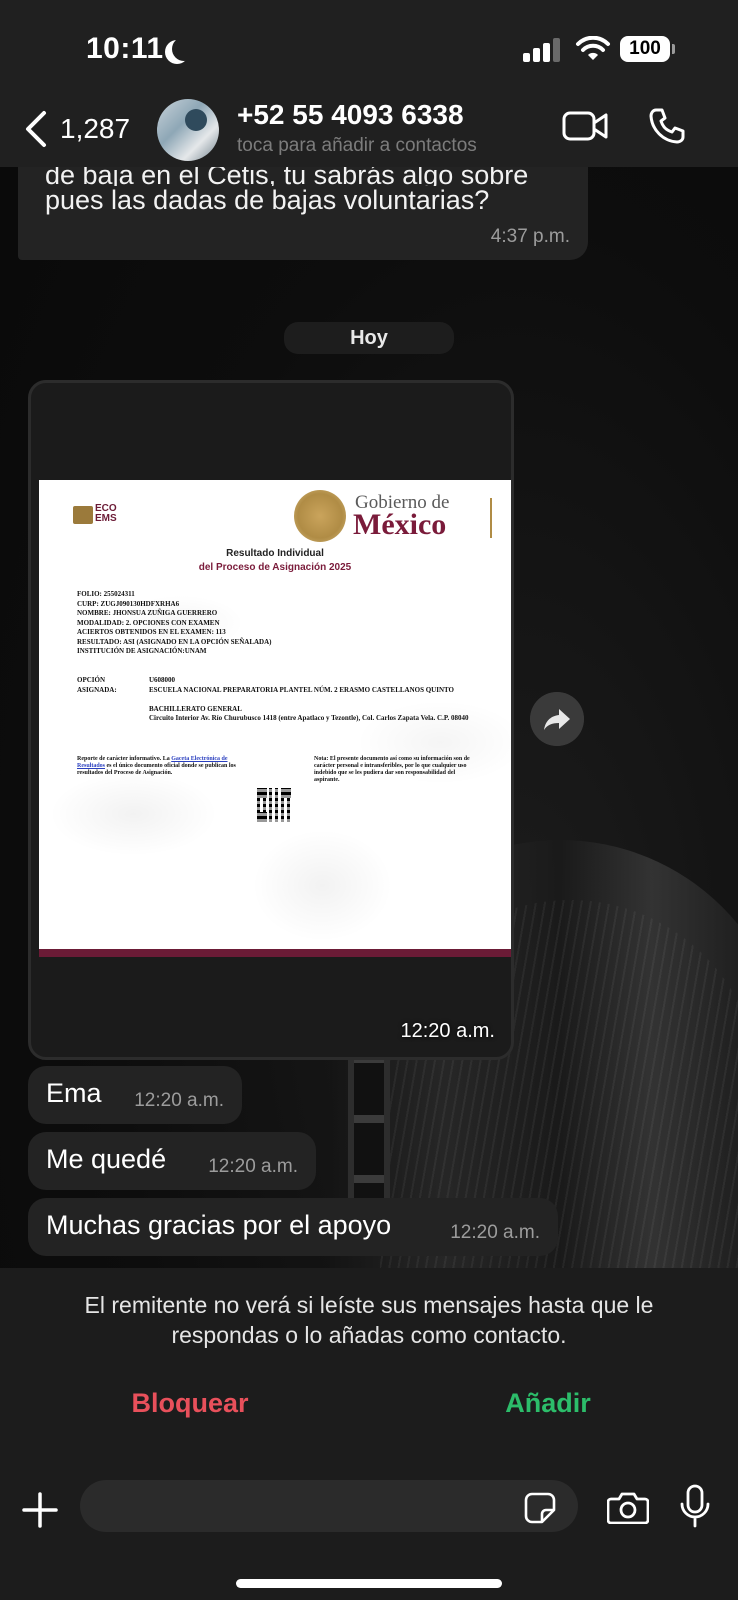  What do you see at coordinates (275, 567) in the screenshot?
I see `document-subtitle: del Proceso de Asignación 2025` at bounding box center [275, 567].